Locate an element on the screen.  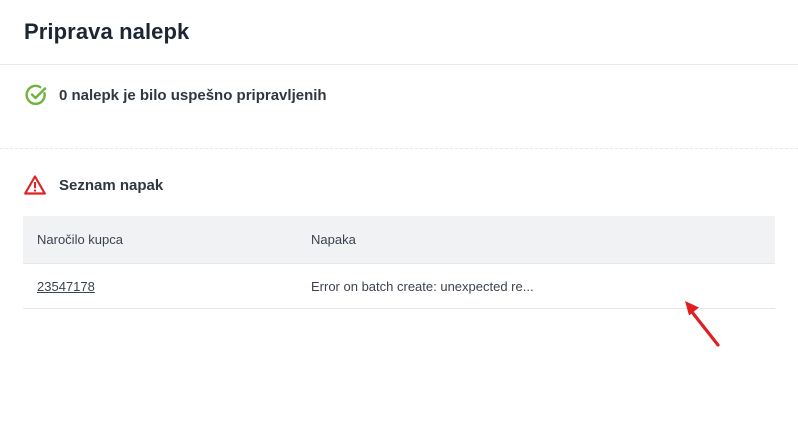
check-circle-icon is located at coordinates (36, 95).